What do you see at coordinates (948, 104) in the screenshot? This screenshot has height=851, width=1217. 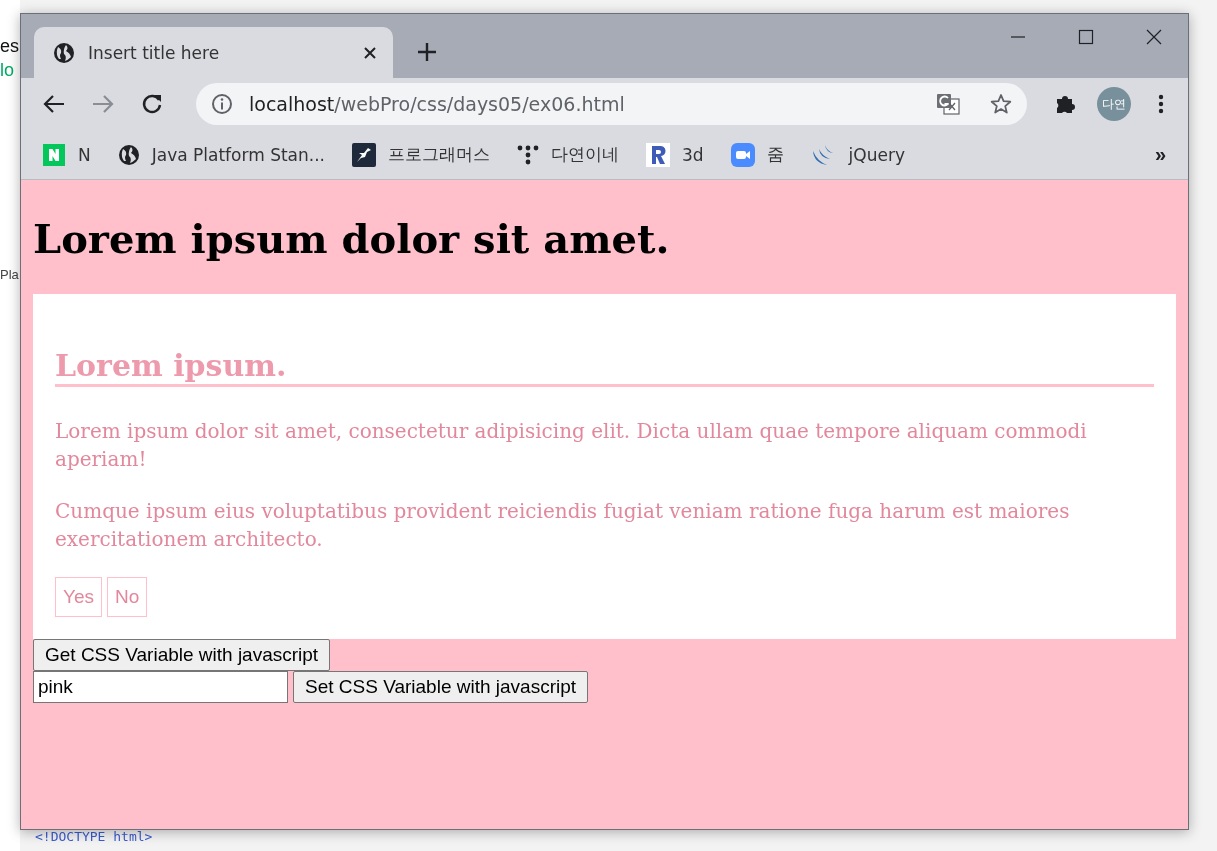 I see `translate-icon` at bounding box center [948, 104].